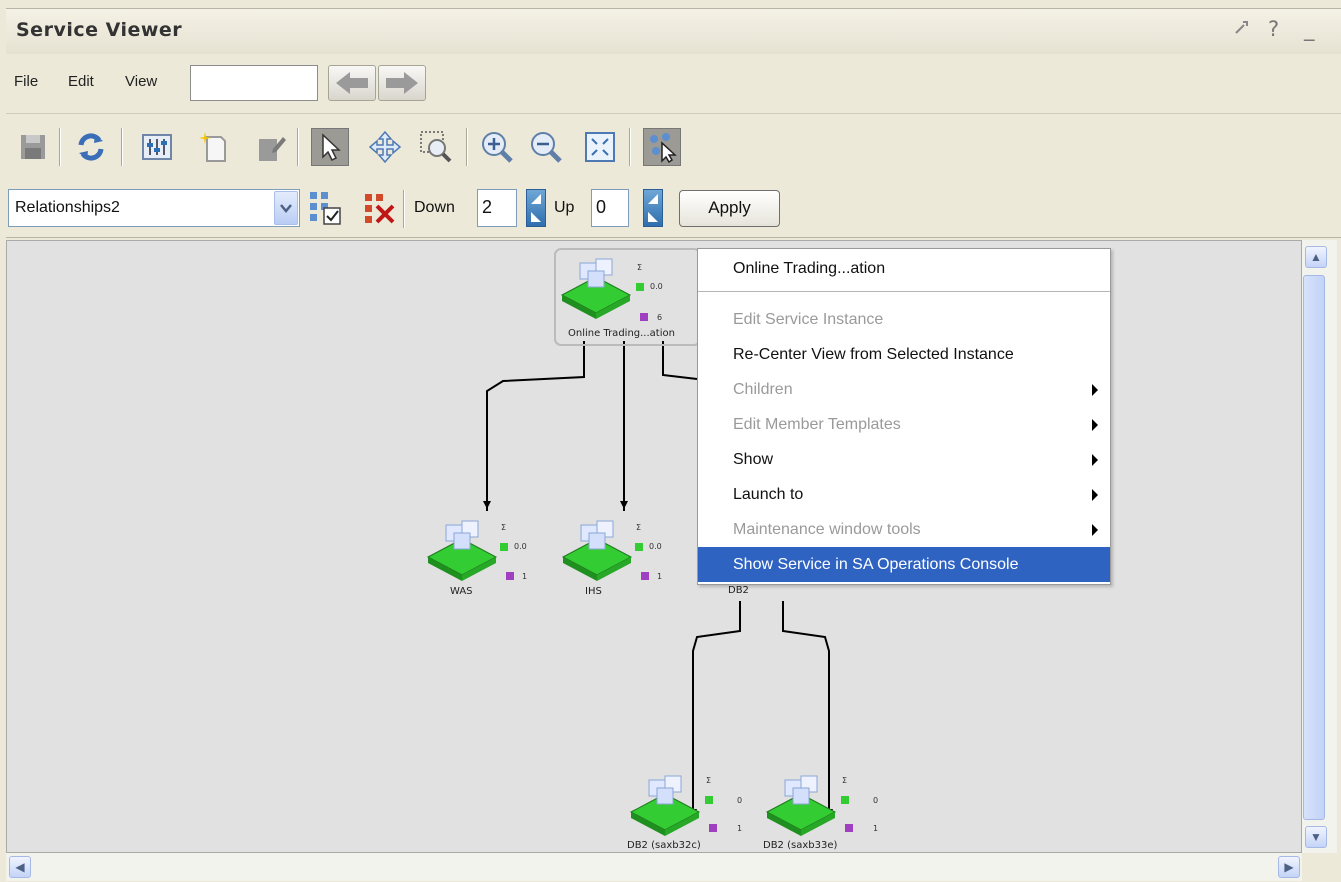  What do you see at coordinates (385, 147) in the screenshot?
I see `pan-icon` at bounding box center [385, 147].